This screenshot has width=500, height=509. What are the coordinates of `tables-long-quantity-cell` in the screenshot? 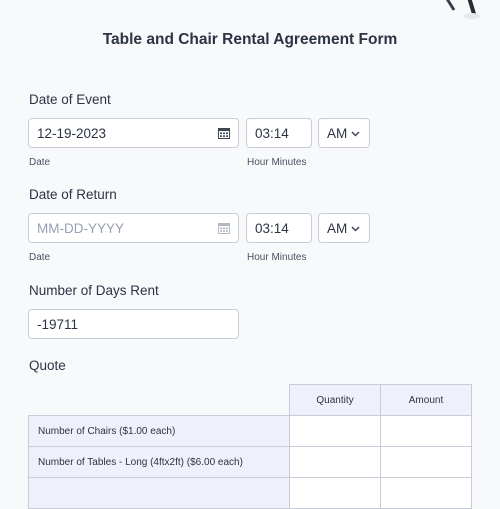 It's located at (335, 462).